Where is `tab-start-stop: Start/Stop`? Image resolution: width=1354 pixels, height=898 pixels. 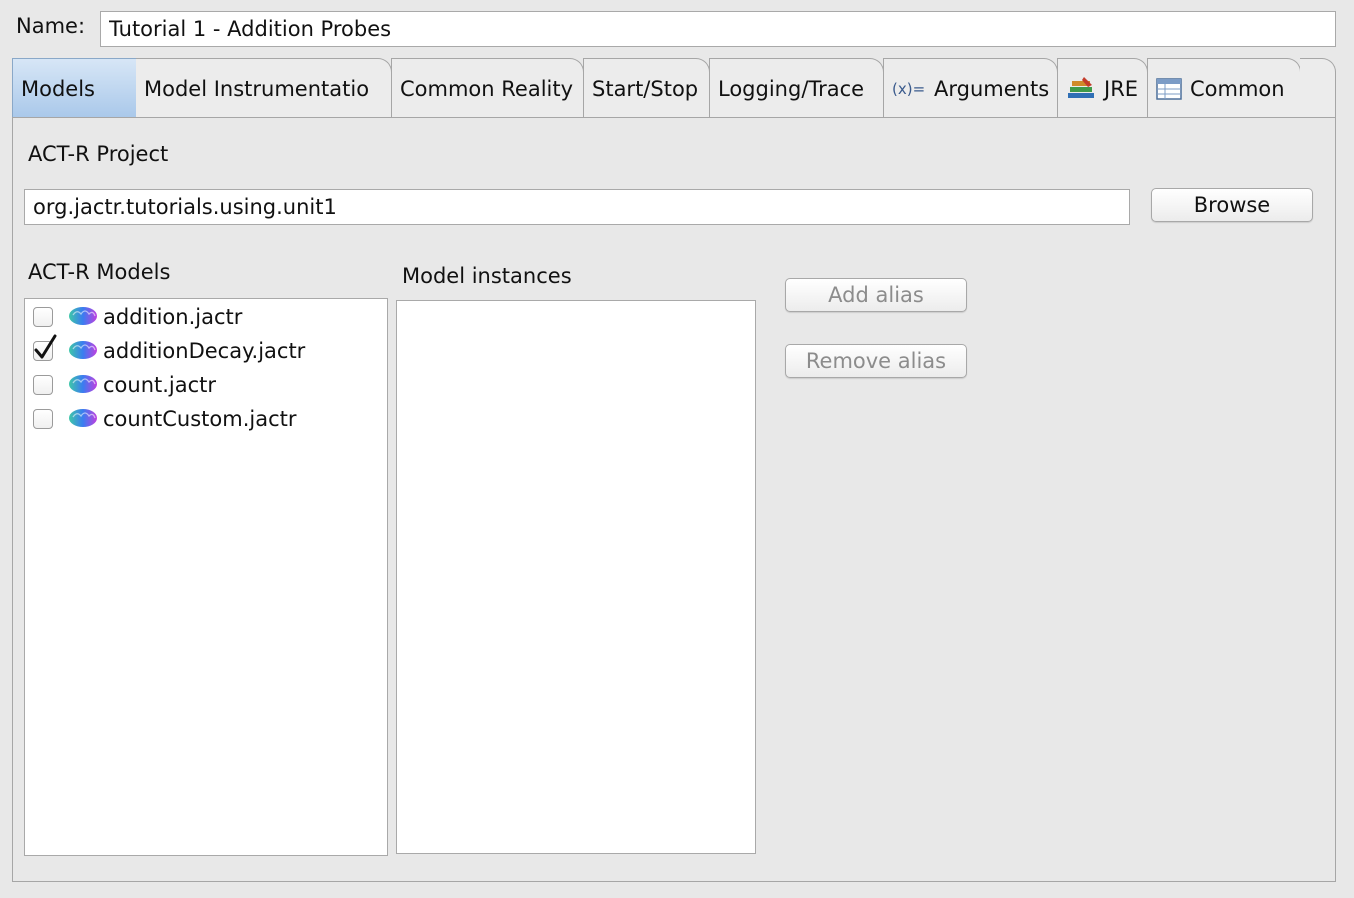 tab-start-stop: Start/Stop is located at coordinates (646, 88).